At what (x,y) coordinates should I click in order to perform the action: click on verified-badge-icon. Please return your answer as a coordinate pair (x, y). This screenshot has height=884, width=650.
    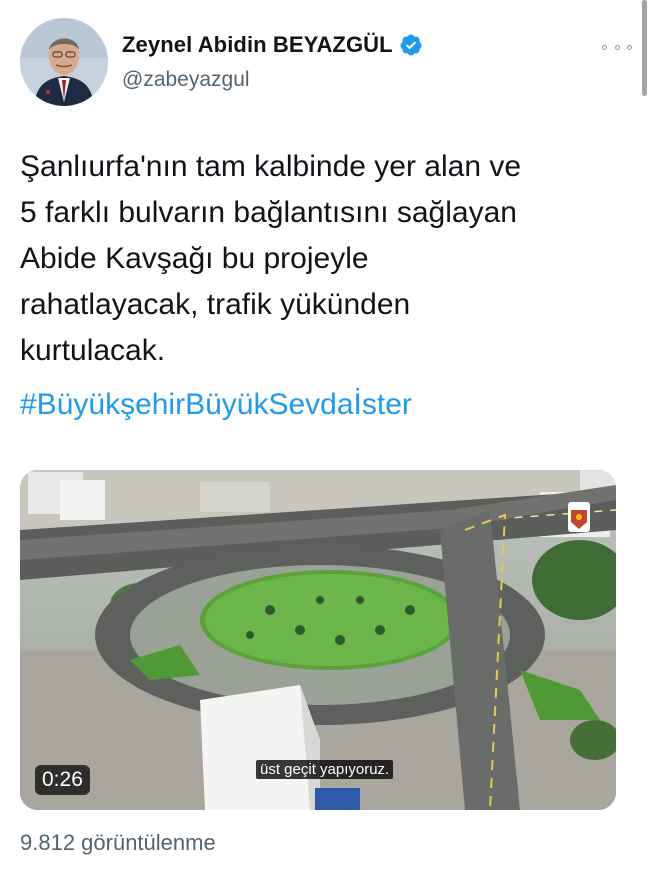
    Looking at the image, I should click on (411, 45).